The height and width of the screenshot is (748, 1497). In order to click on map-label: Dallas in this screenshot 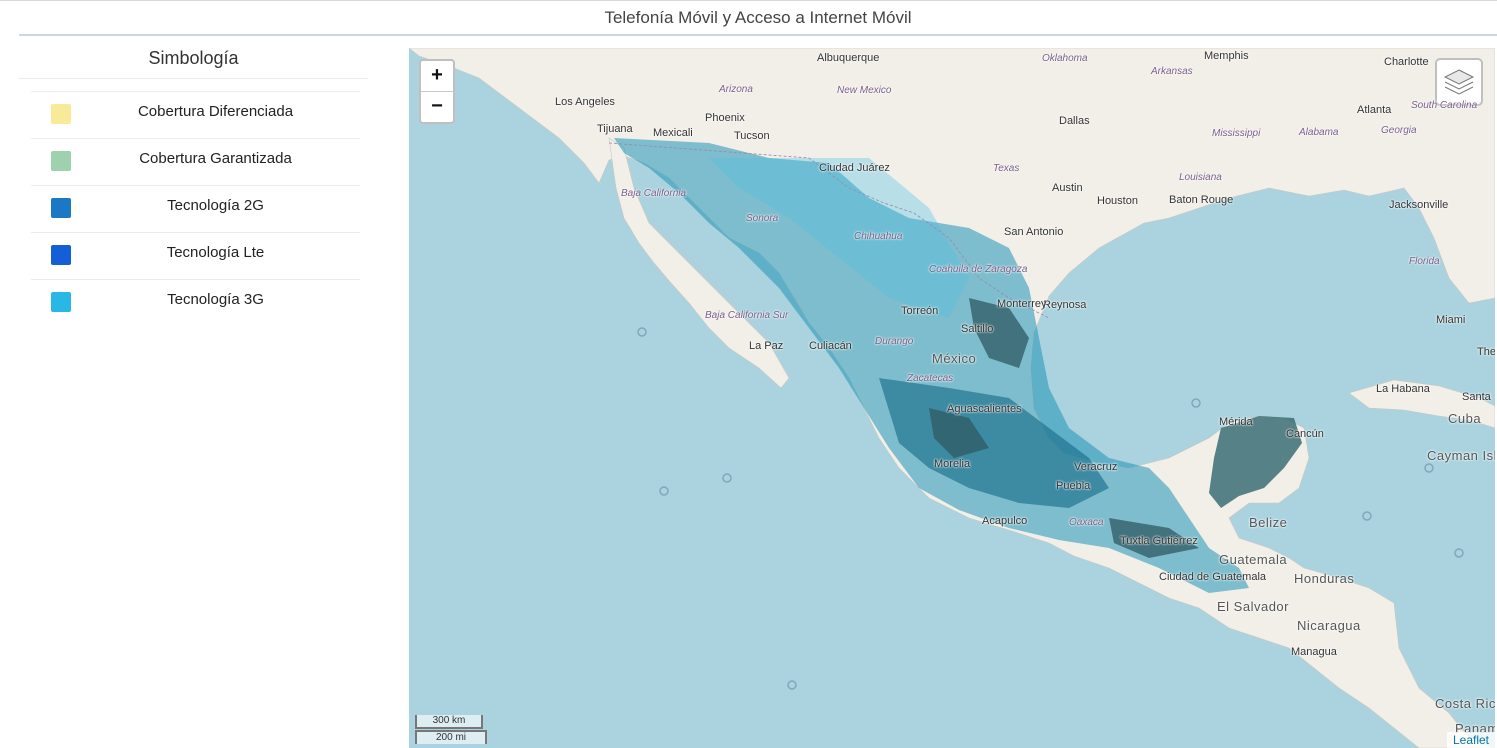, I will do `click(1074, 121)`.